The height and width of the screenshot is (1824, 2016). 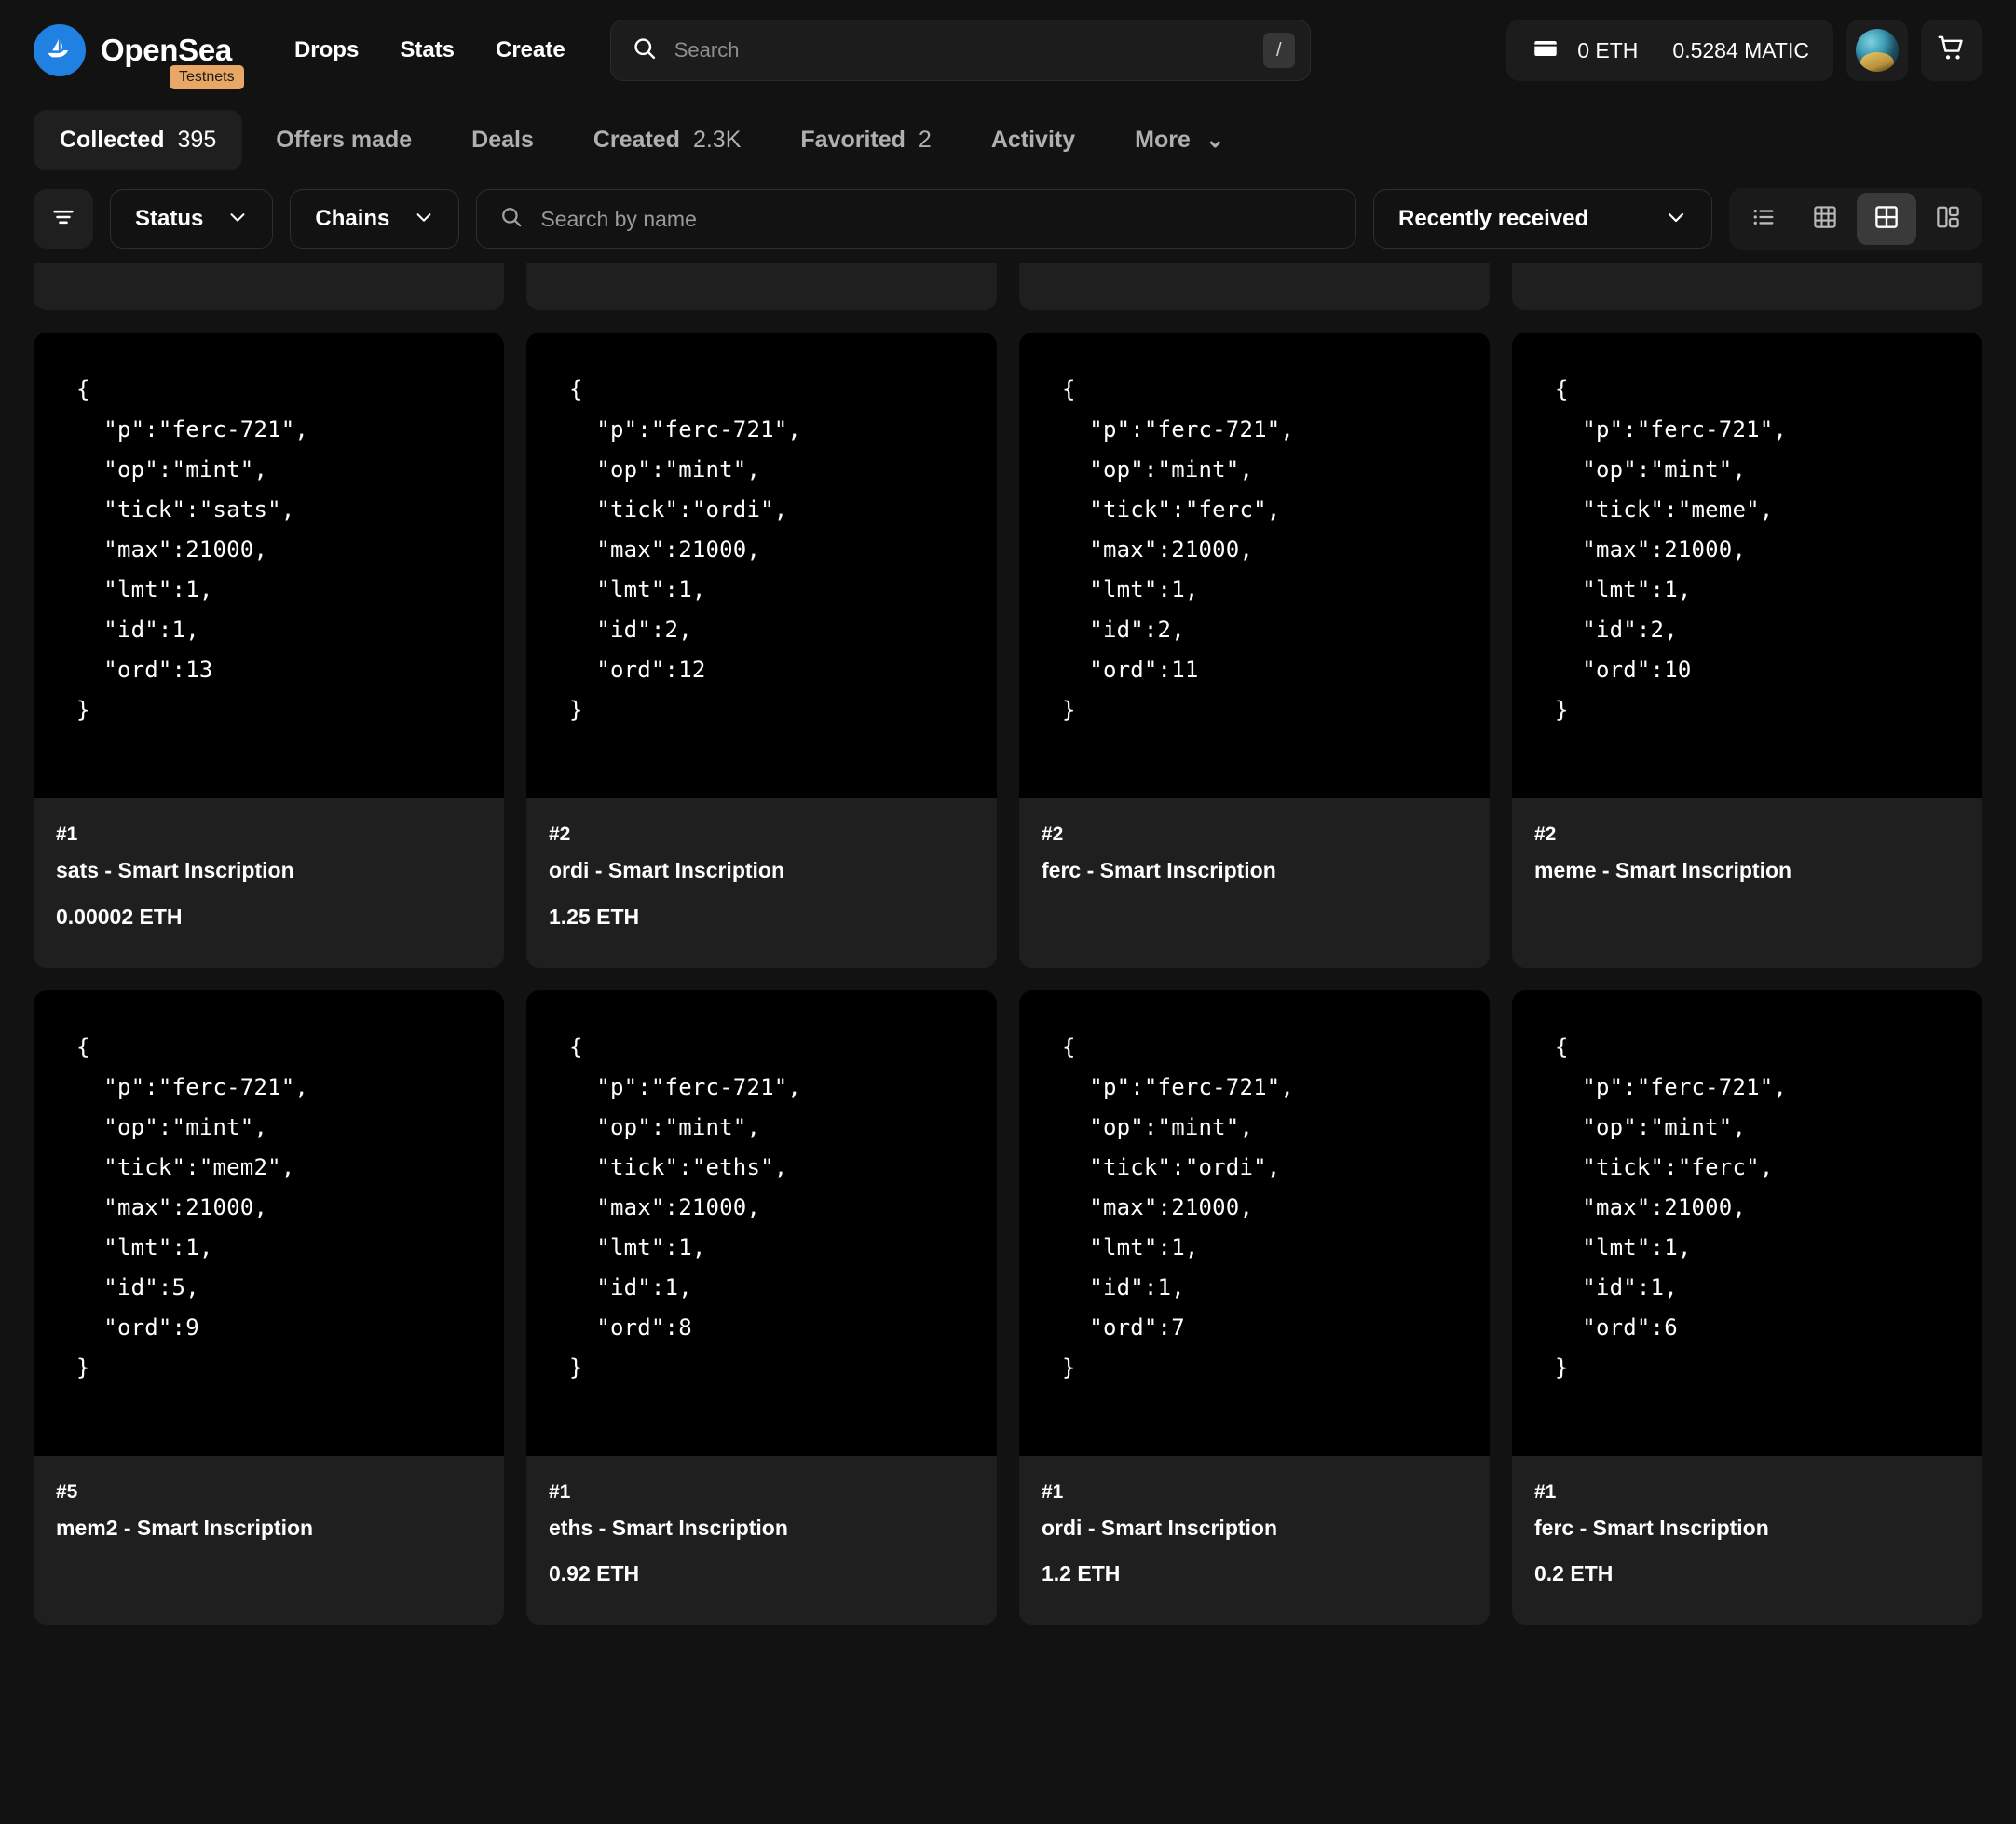 I want to click on tab-offers-made-label: Offers made, so click(x=344, y=140).